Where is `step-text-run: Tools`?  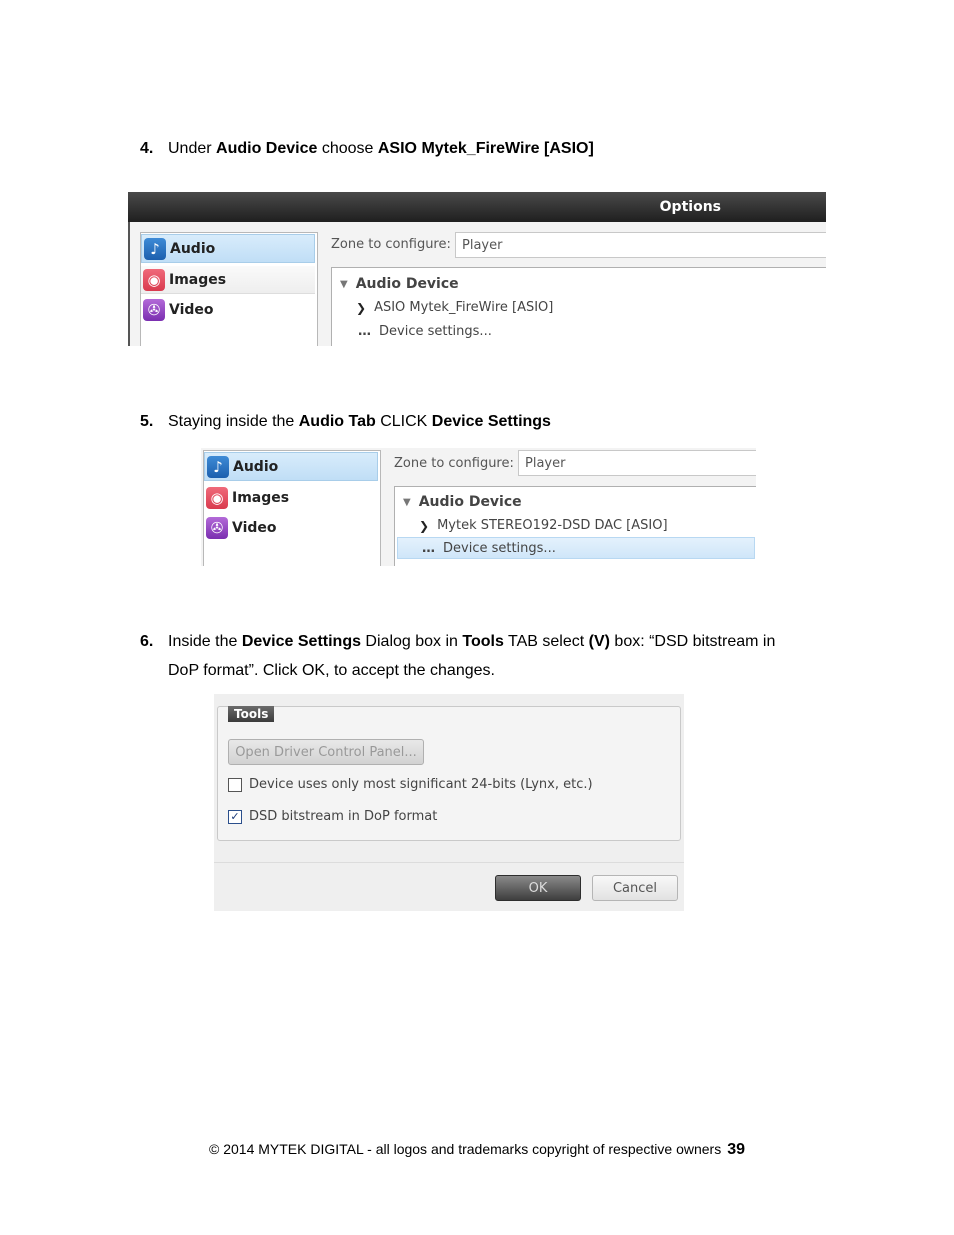 step-text-run: Tools is located at coordinates (483, 641).